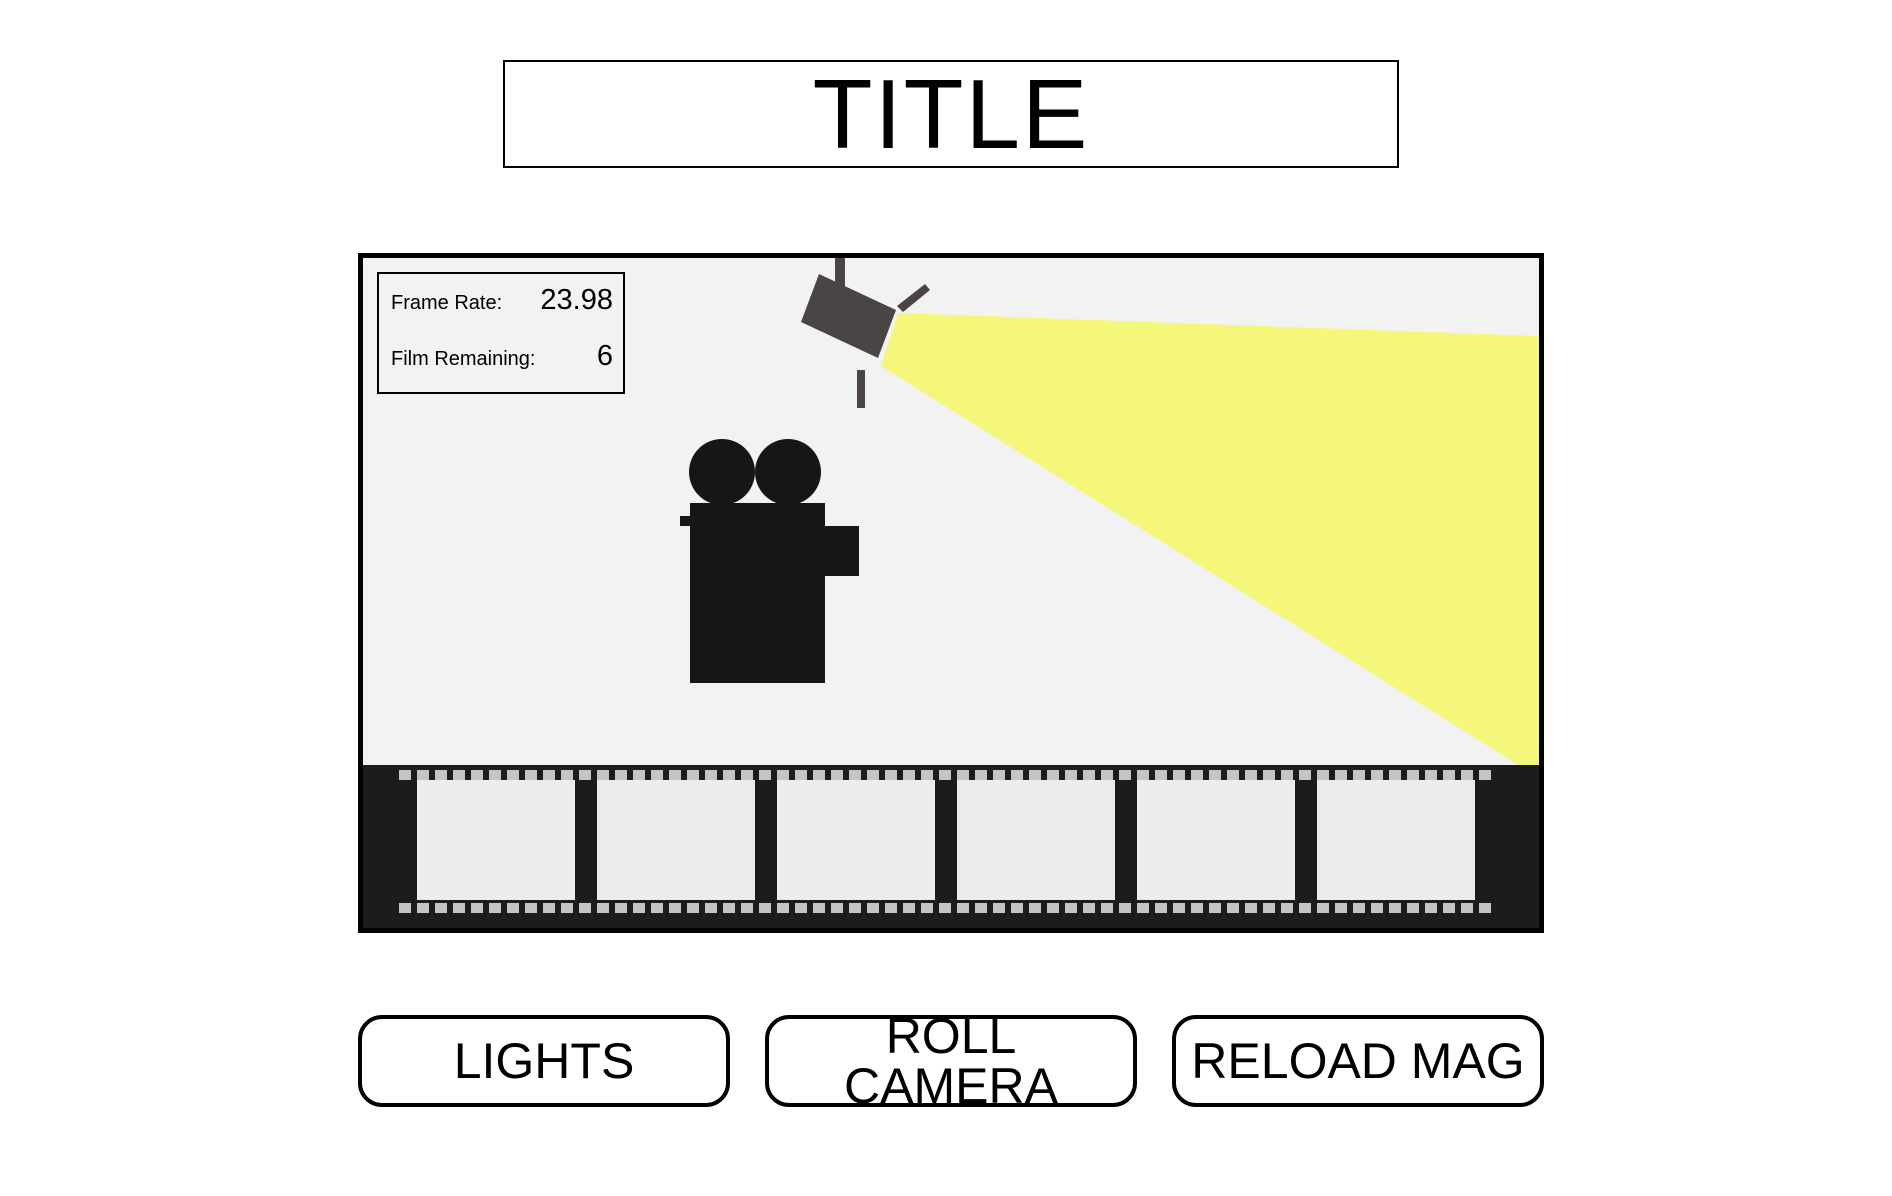 This screenshot has height=1196, width=1892. Describe the element at coordinates (951, 114) in the screenshot. I see `page-title: TITLE` at that location.